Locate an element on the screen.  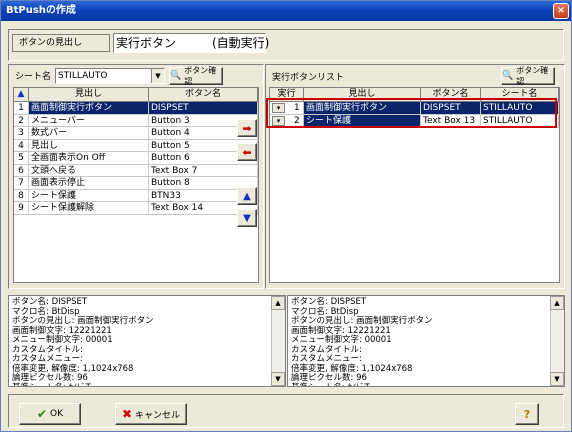
row-button-name: DISPSET is located at coordinates (203, 108).